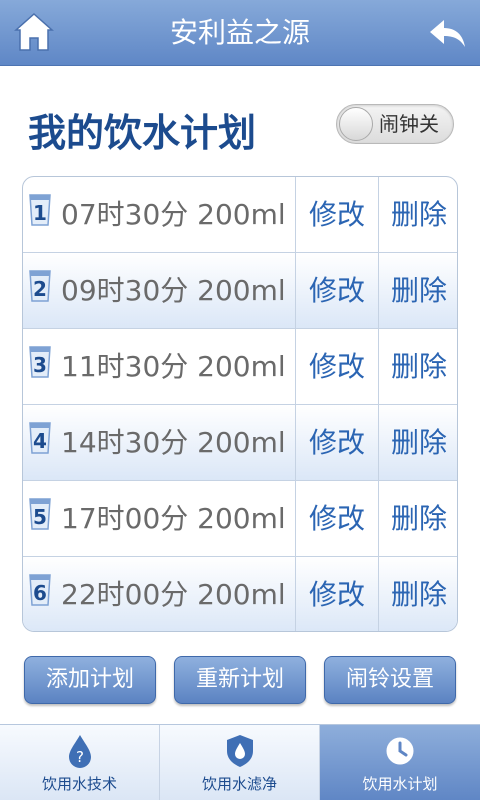 The width and height of the screenshot is (480, 800). I want to click on water-cup-icon: 3, so click(40, 362).